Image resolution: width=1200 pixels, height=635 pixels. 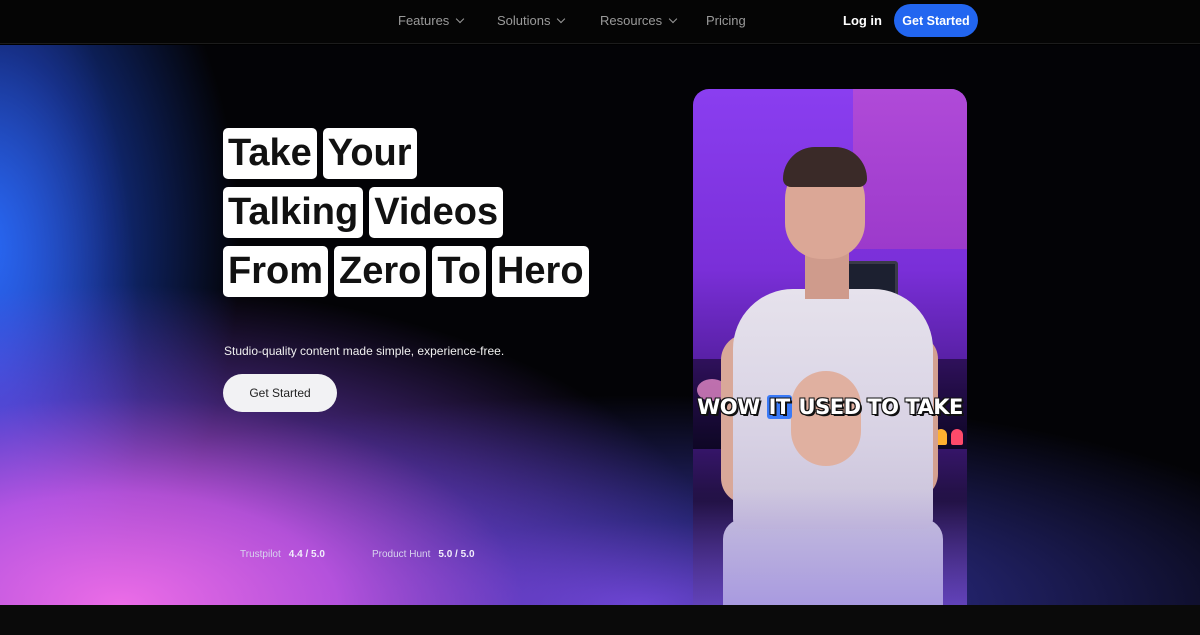 What do you see at coordinates (459, 271) in the screenshot?
I see `headline-word: To` at bounding box center [459, 271].